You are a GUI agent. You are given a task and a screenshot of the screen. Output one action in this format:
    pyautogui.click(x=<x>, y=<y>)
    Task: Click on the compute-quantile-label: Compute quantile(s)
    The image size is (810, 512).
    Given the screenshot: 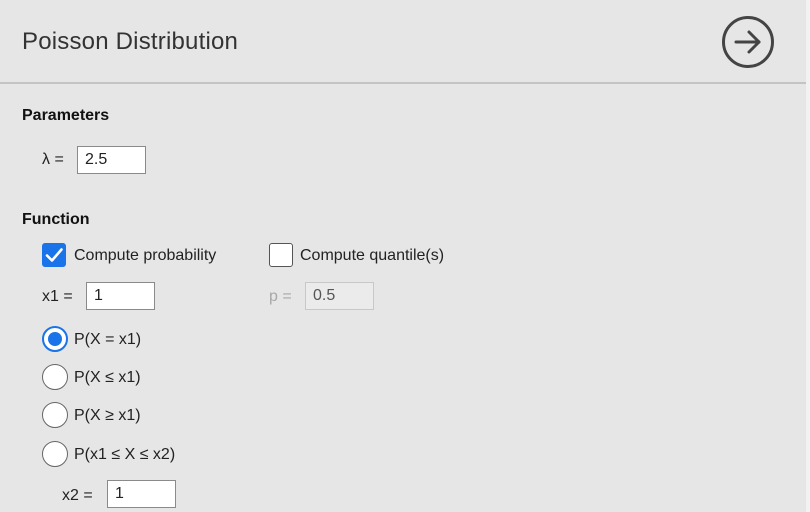 What is the action you would take?
    pyautogui.click(x=372, y=256)
    